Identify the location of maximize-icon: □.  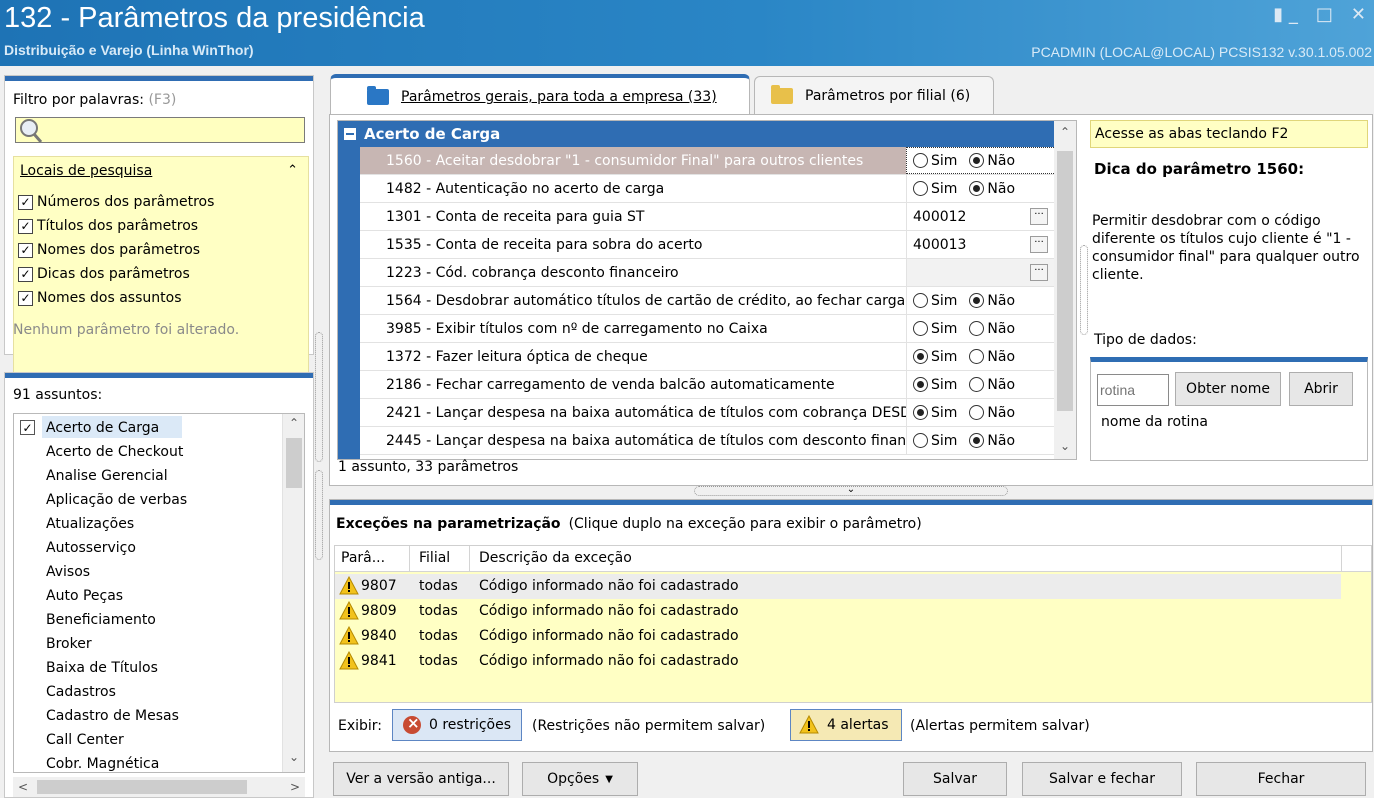
(1324, 14).